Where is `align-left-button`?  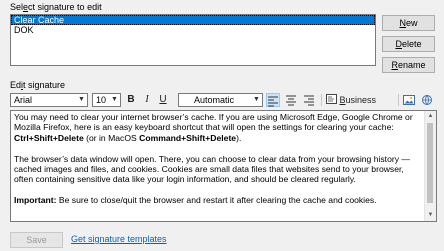
align-left-button is located at coordinates (273, 100).